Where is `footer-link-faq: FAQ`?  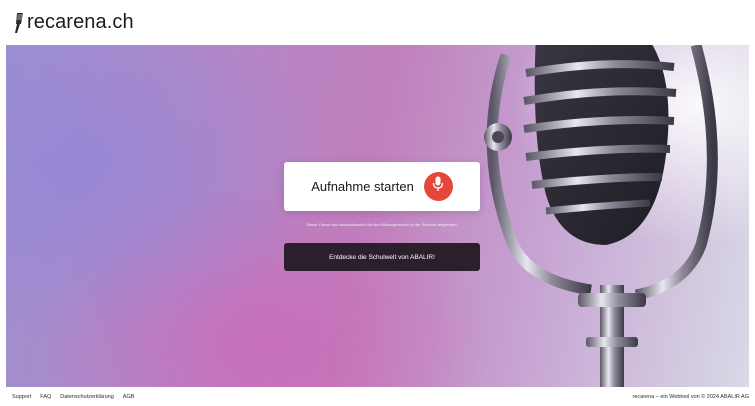
footer-link-faq: FAQ is located at coordinates (45, 397).